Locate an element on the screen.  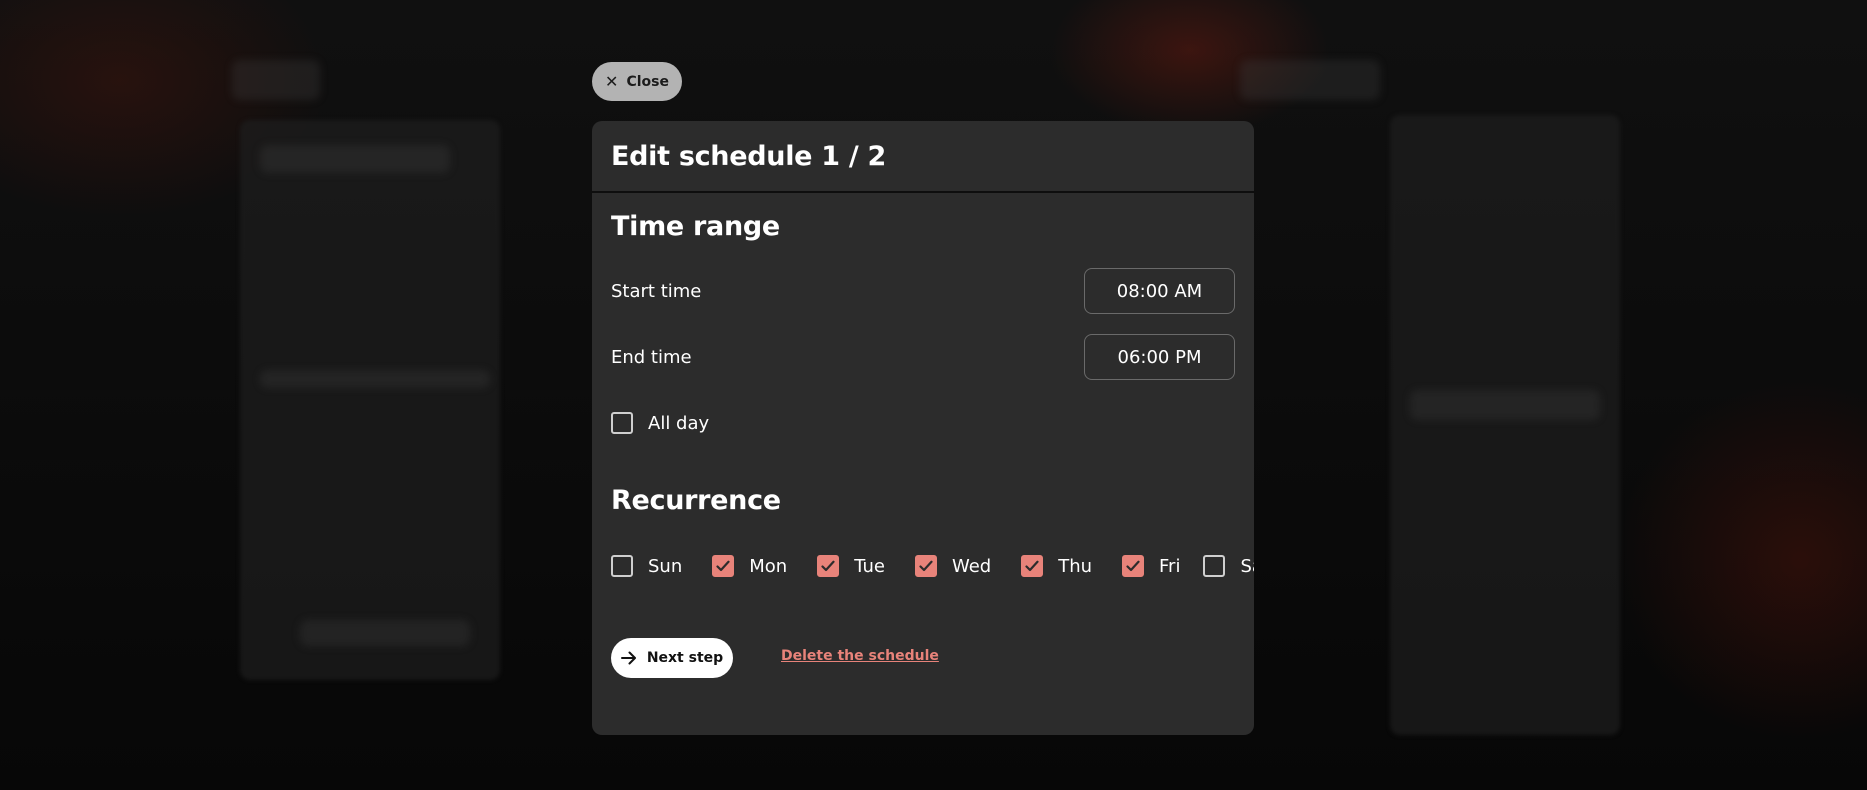
delete-schedule-link: Delete the schedule is located at coordinates (860, 656).